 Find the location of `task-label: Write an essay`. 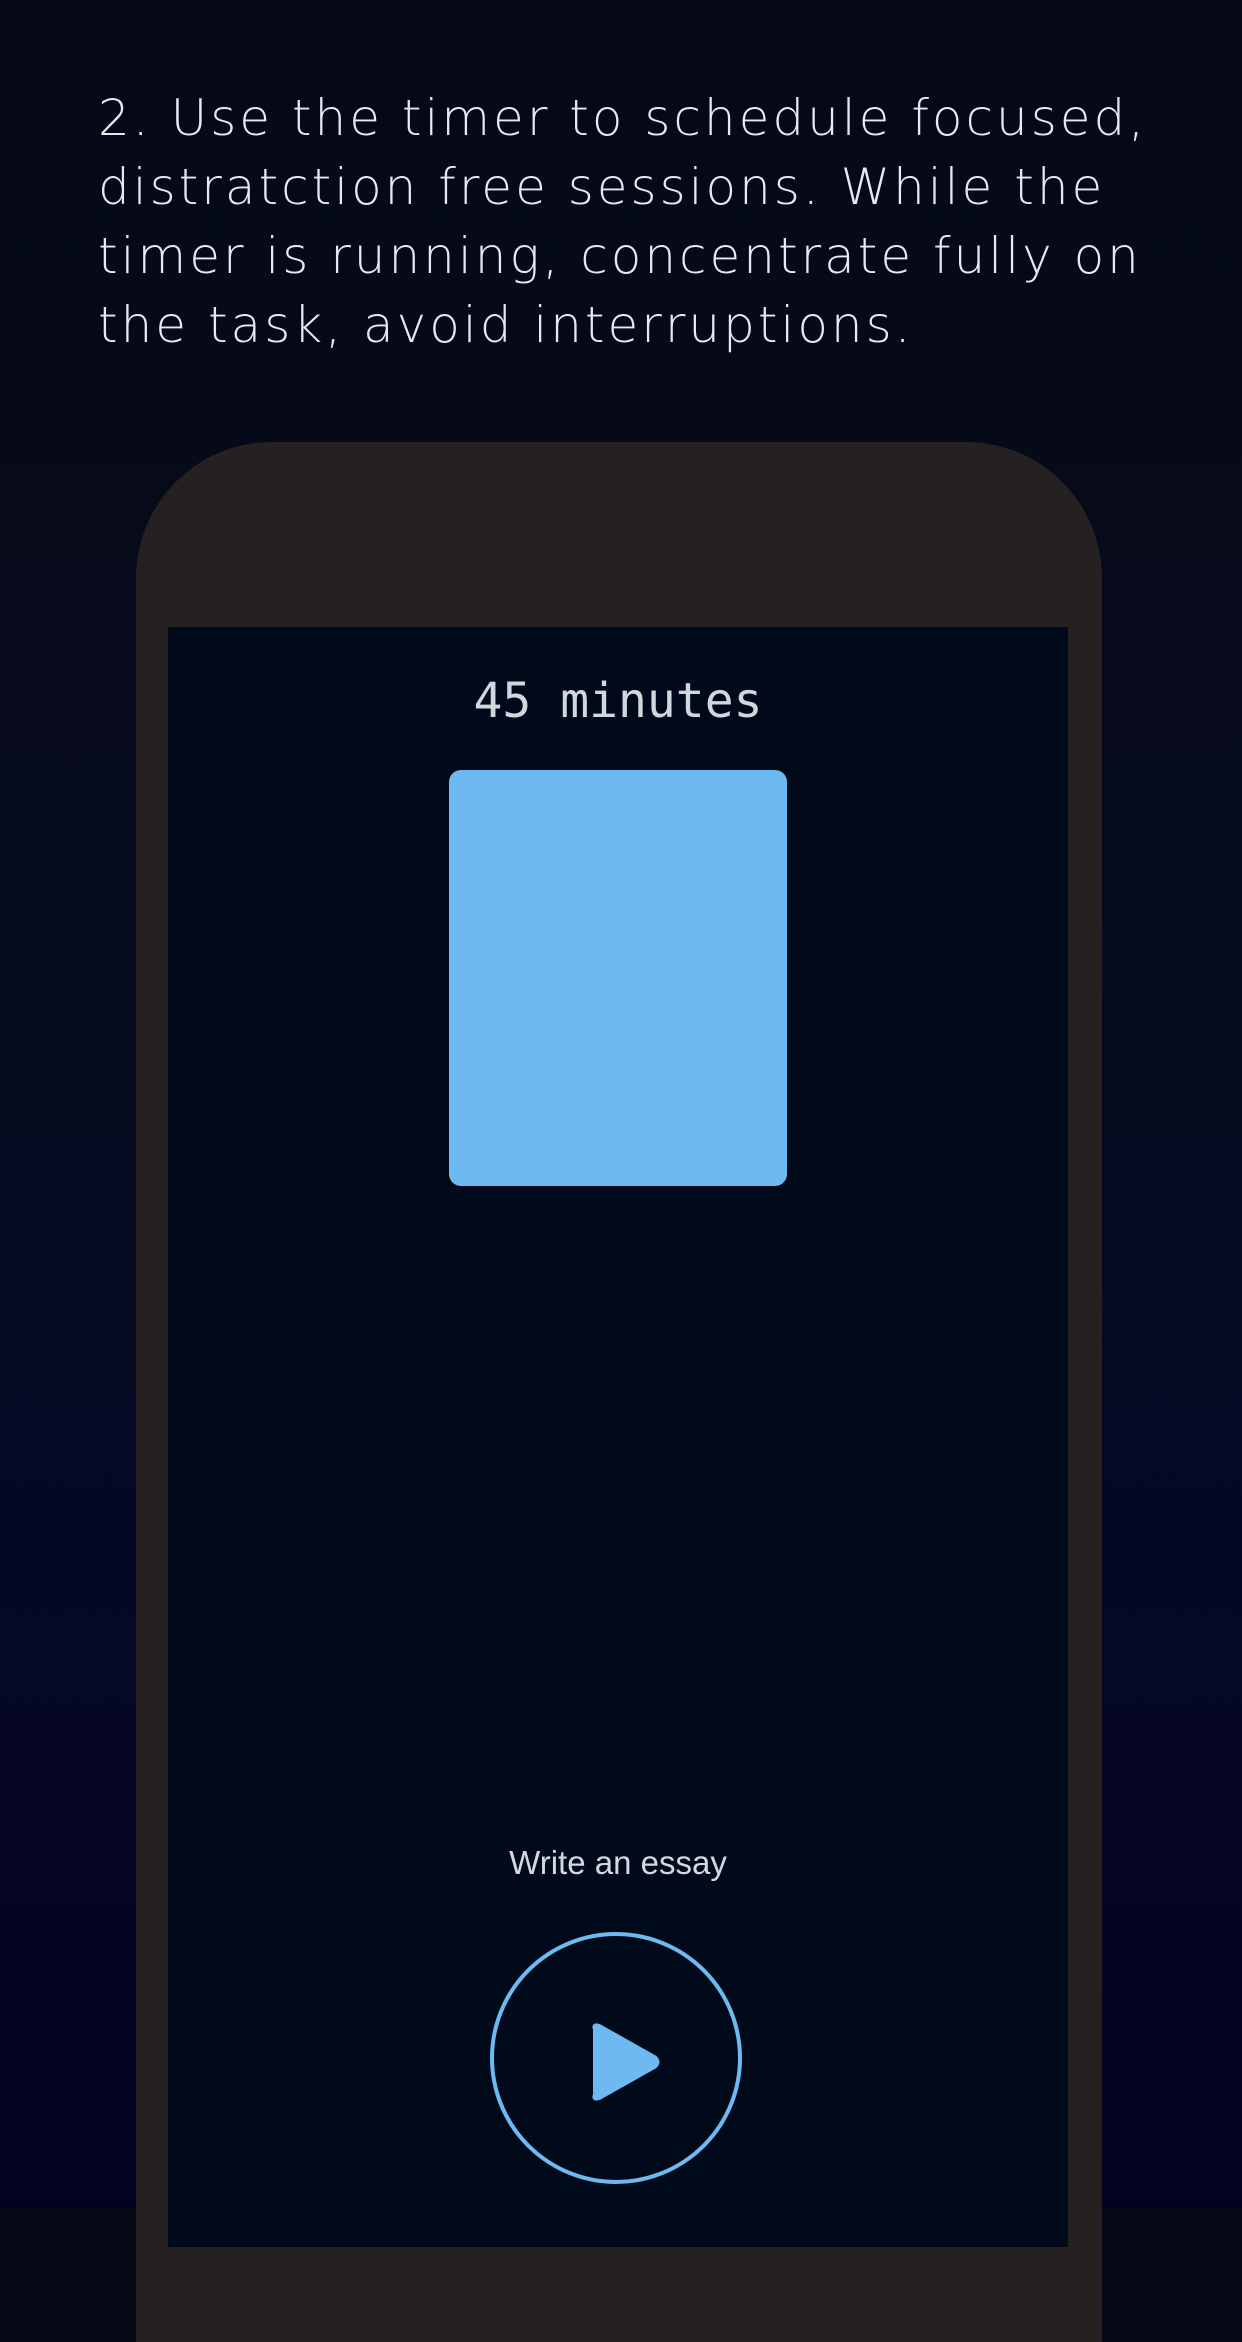

task-label: Write an essay is located at coordinates (618, 1862).